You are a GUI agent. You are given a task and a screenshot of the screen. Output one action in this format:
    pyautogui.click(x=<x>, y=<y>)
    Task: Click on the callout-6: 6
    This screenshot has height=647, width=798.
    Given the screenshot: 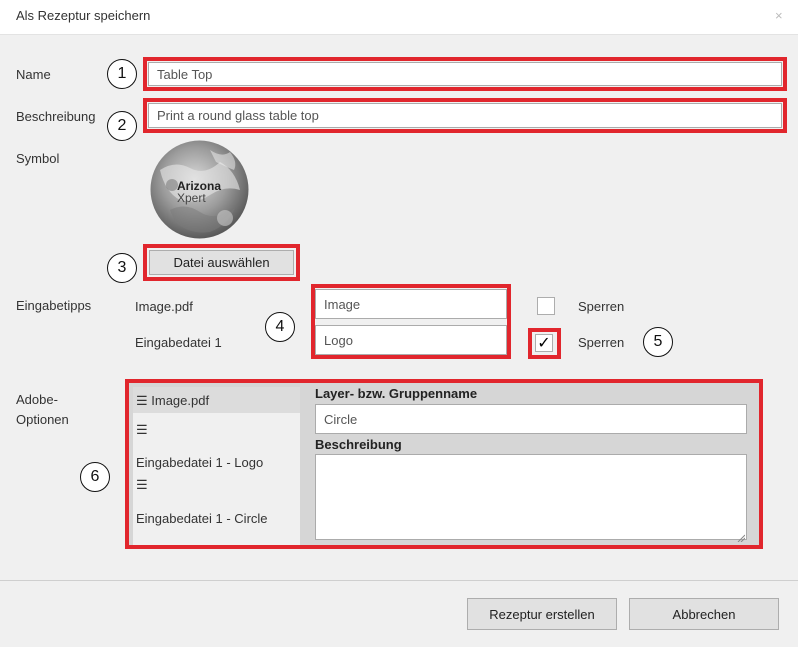 What is the action you would take?
    pyautogui.click(x=95, y=477)
    